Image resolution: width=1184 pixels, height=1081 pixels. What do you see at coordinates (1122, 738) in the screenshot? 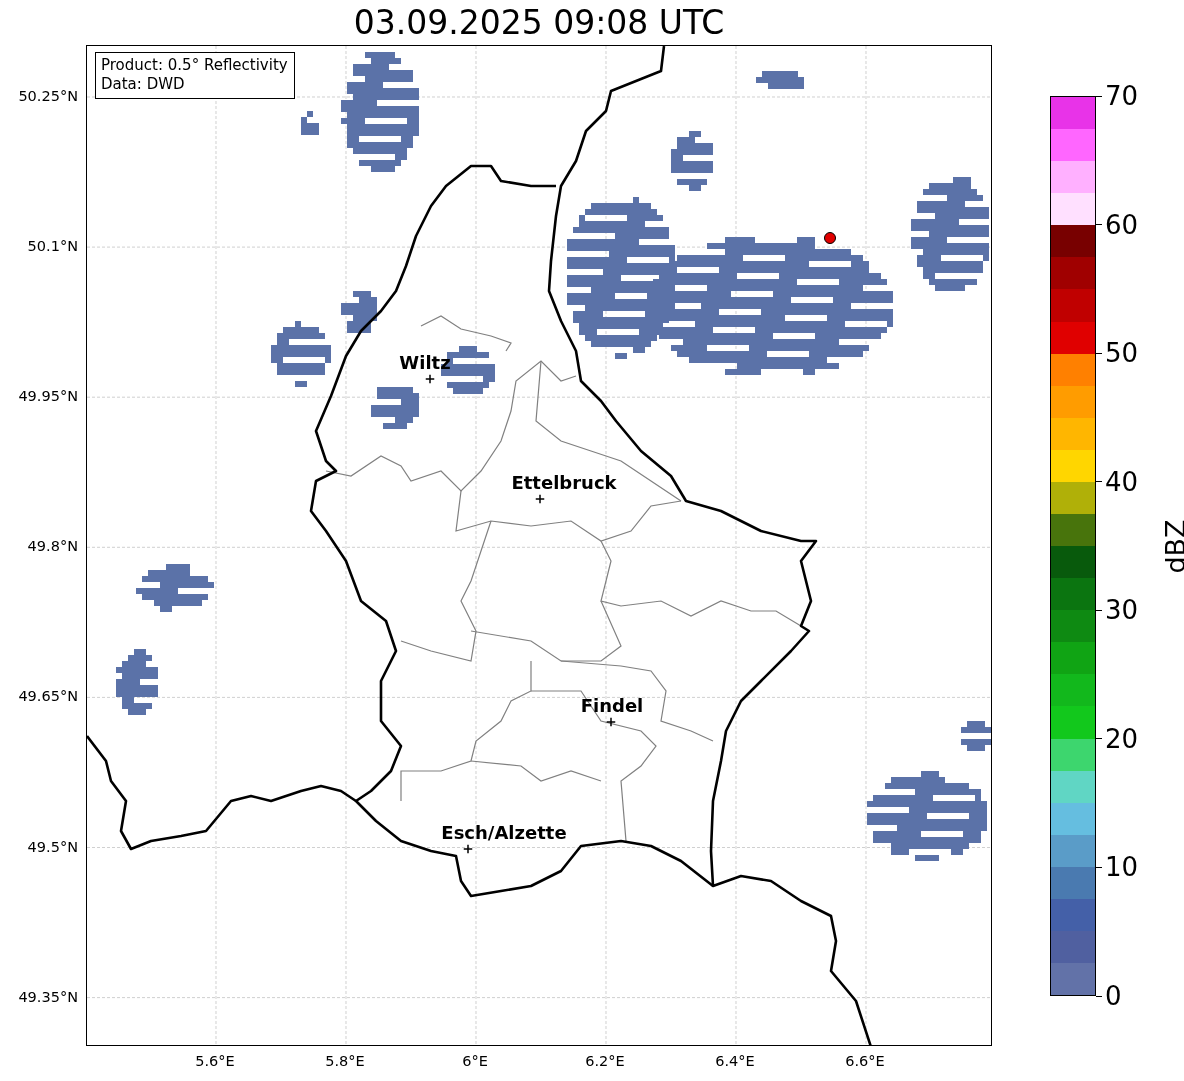
I see `colorbar-tick-label: 20` at bounding box center [1122, 738].